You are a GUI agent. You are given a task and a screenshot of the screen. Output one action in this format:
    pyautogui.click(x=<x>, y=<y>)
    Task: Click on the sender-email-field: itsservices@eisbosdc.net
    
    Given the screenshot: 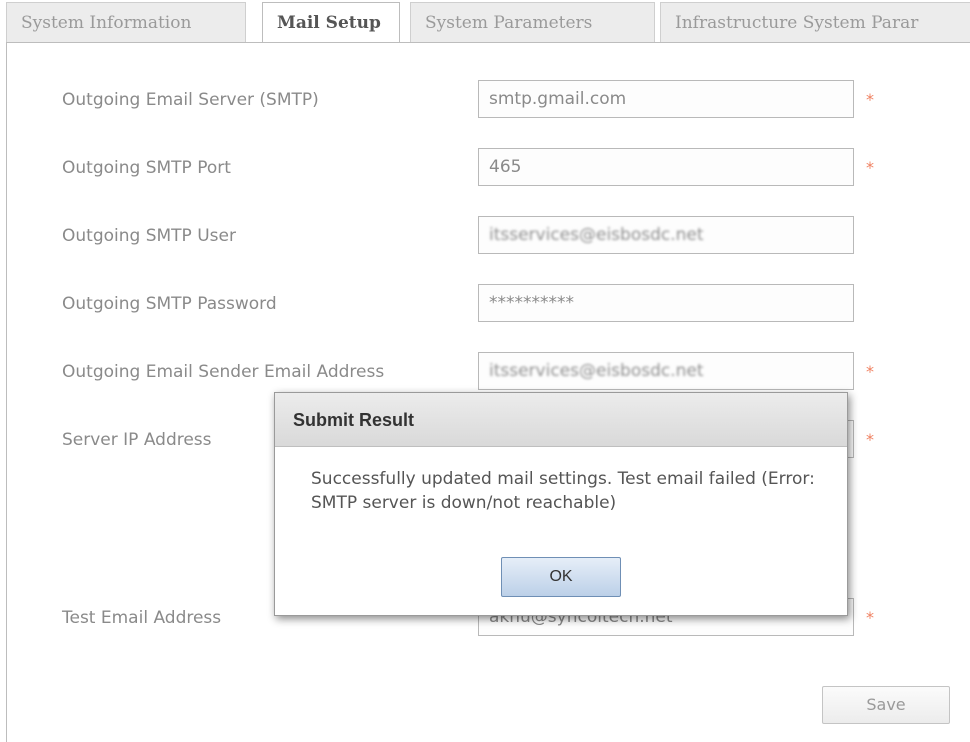 What is the action you would take?
    pyautogui.click(x=666, y=371)
    